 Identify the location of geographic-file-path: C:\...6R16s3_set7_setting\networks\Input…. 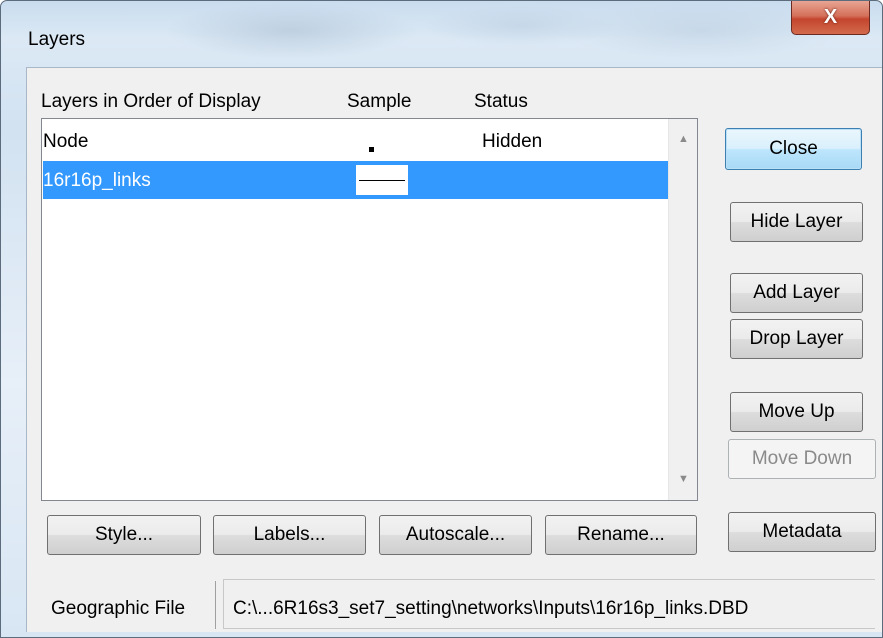
(491, 608).